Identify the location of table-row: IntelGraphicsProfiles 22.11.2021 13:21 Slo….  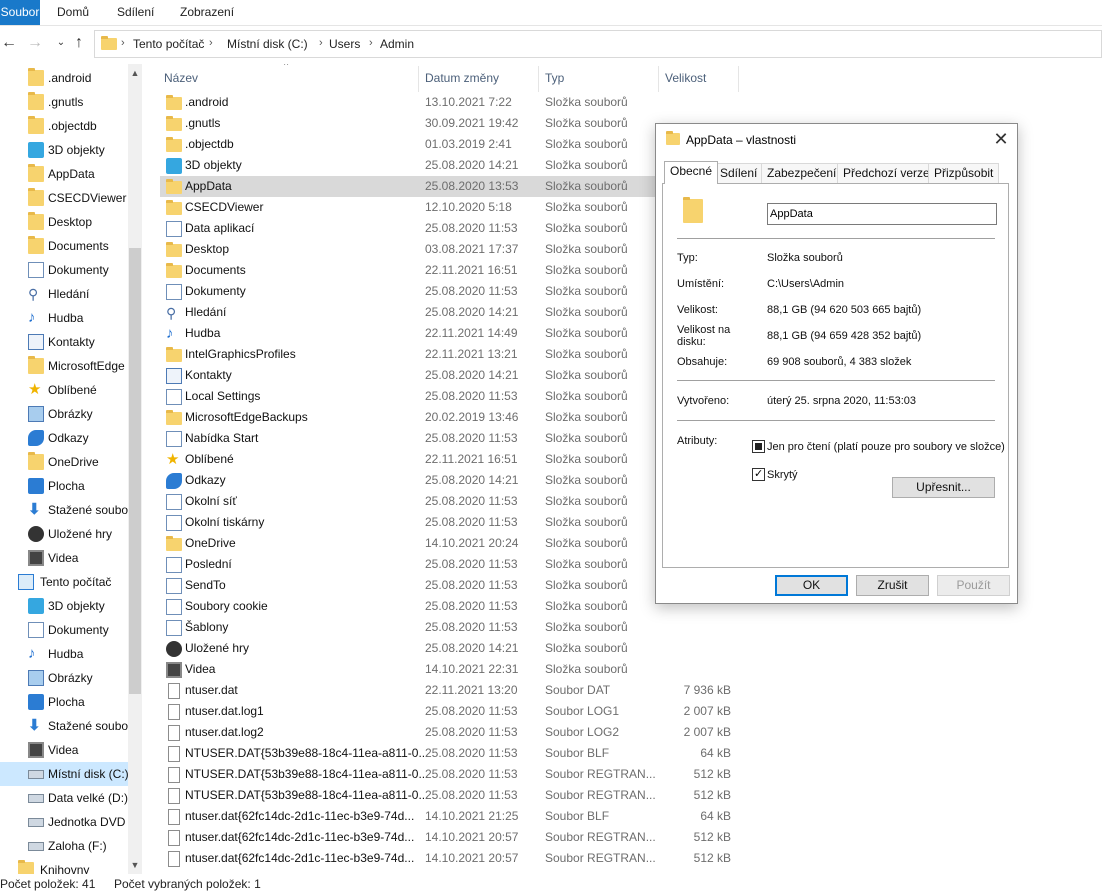
(410, 354).